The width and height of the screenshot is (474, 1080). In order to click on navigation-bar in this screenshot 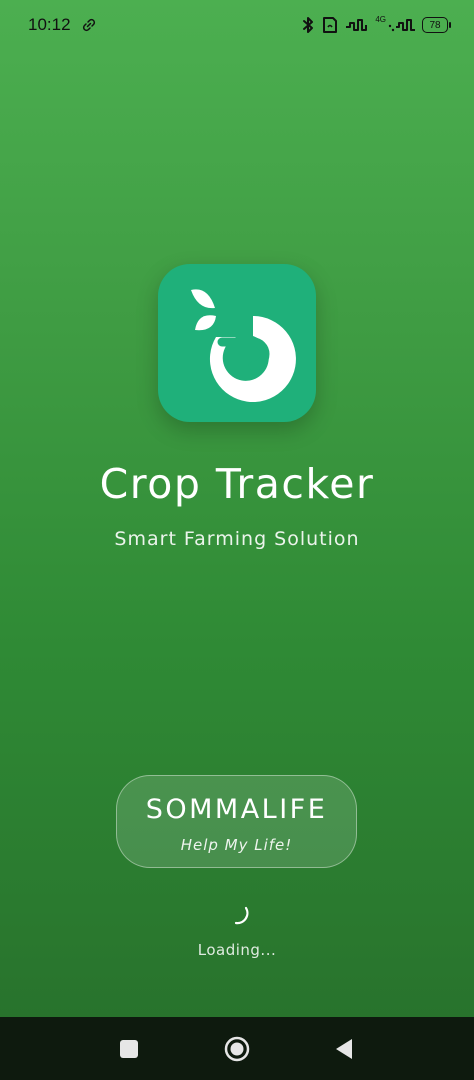, I will do `click(237, 1048)`.